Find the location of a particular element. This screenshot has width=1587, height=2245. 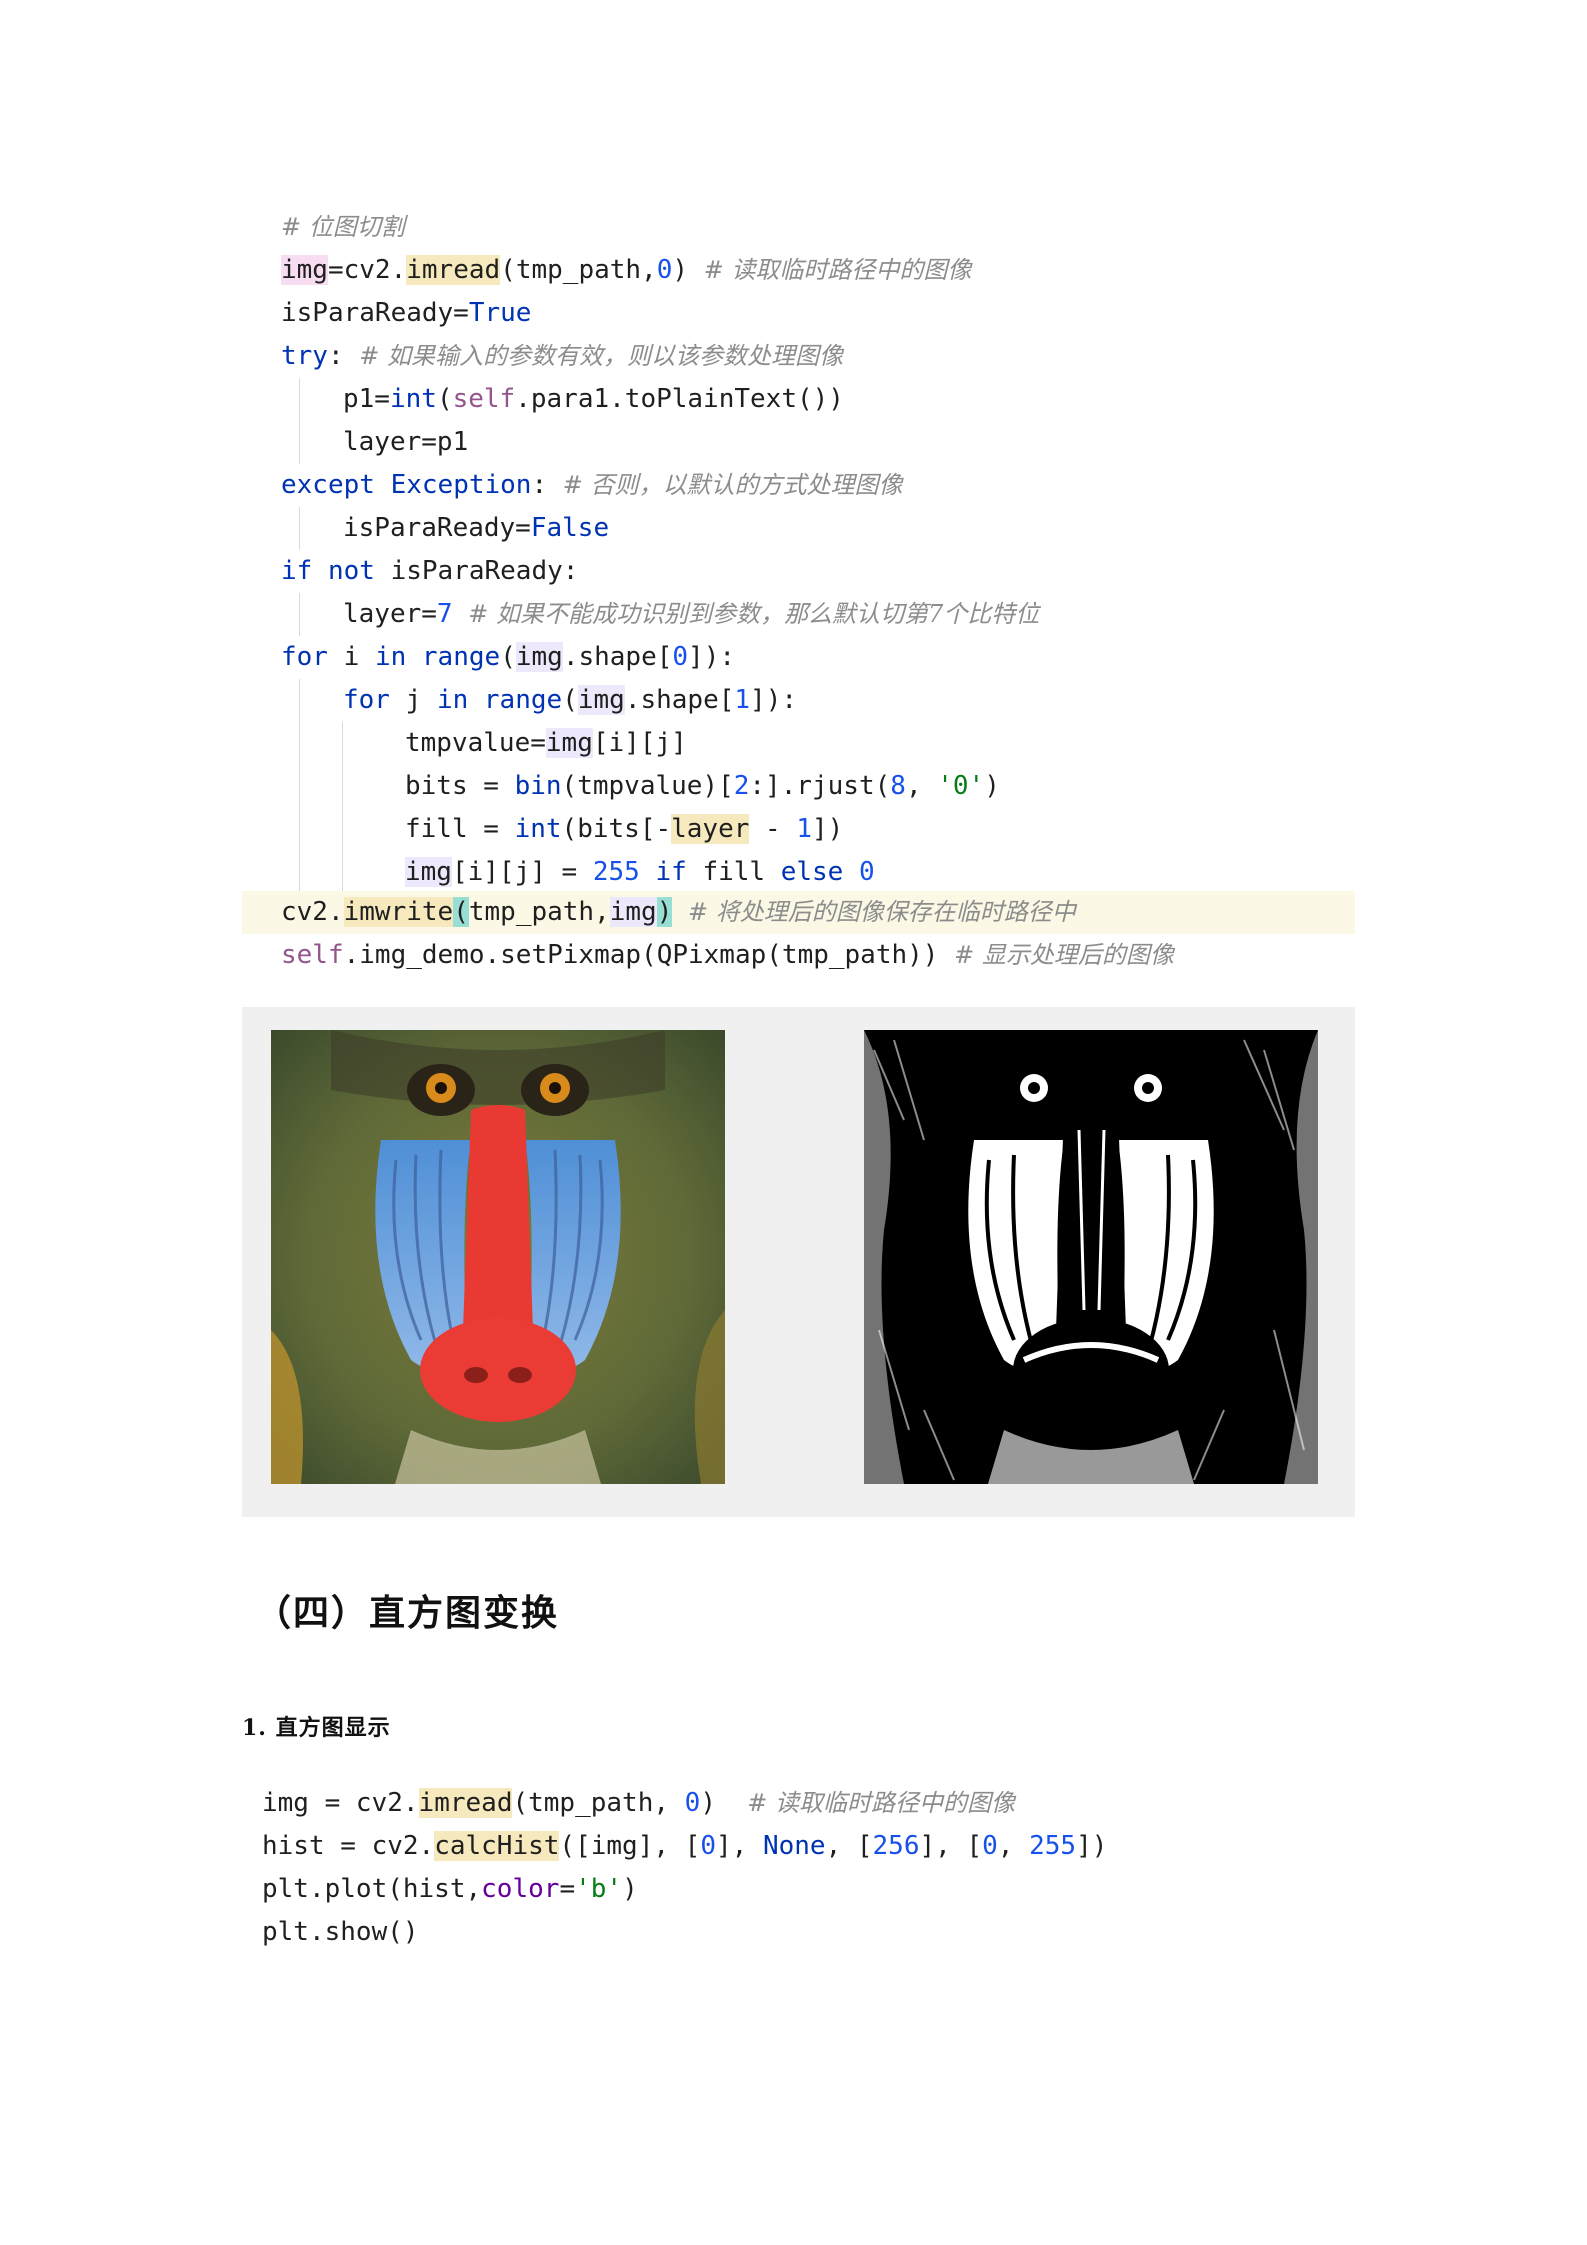

code-line: img[i][j] = 255 if fill else 0 is located at coordinates (640, 872).